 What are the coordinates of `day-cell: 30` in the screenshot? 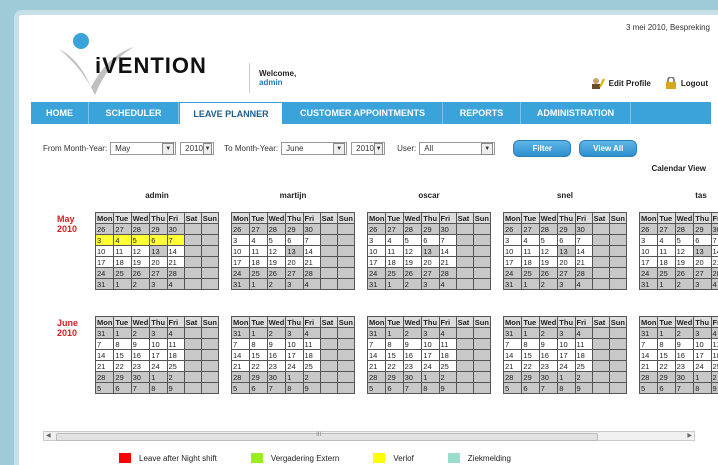 It's located at (276, 377).